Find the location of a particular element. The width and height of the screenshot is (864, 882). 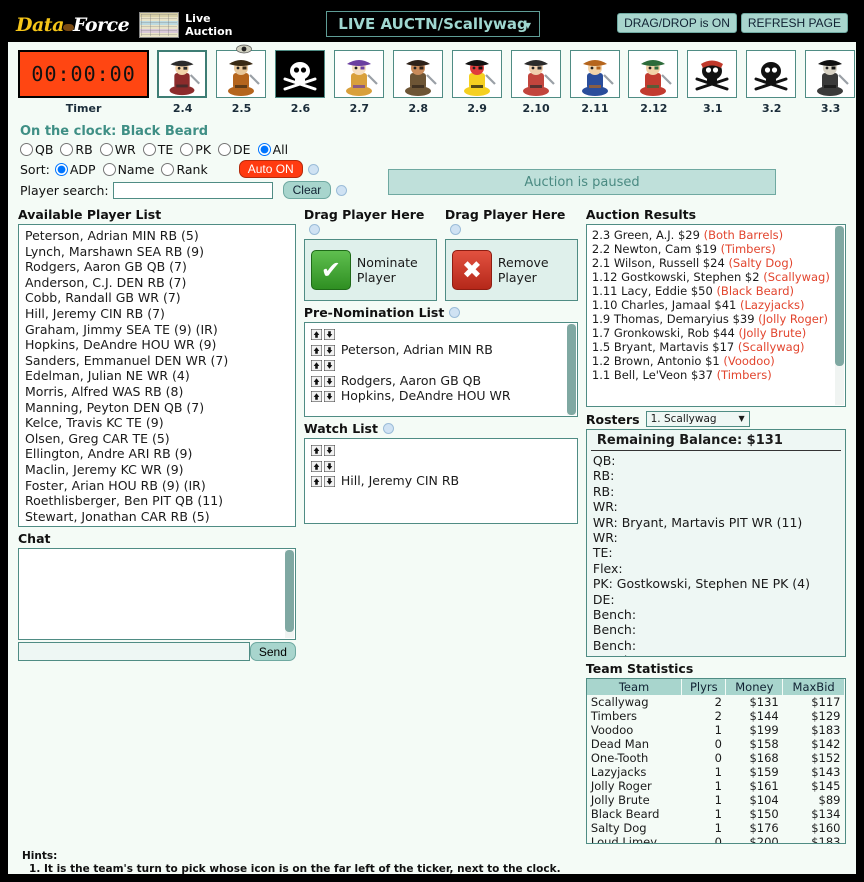

pirates-ye-be-warned-icon is located at coordinates (771, 74).